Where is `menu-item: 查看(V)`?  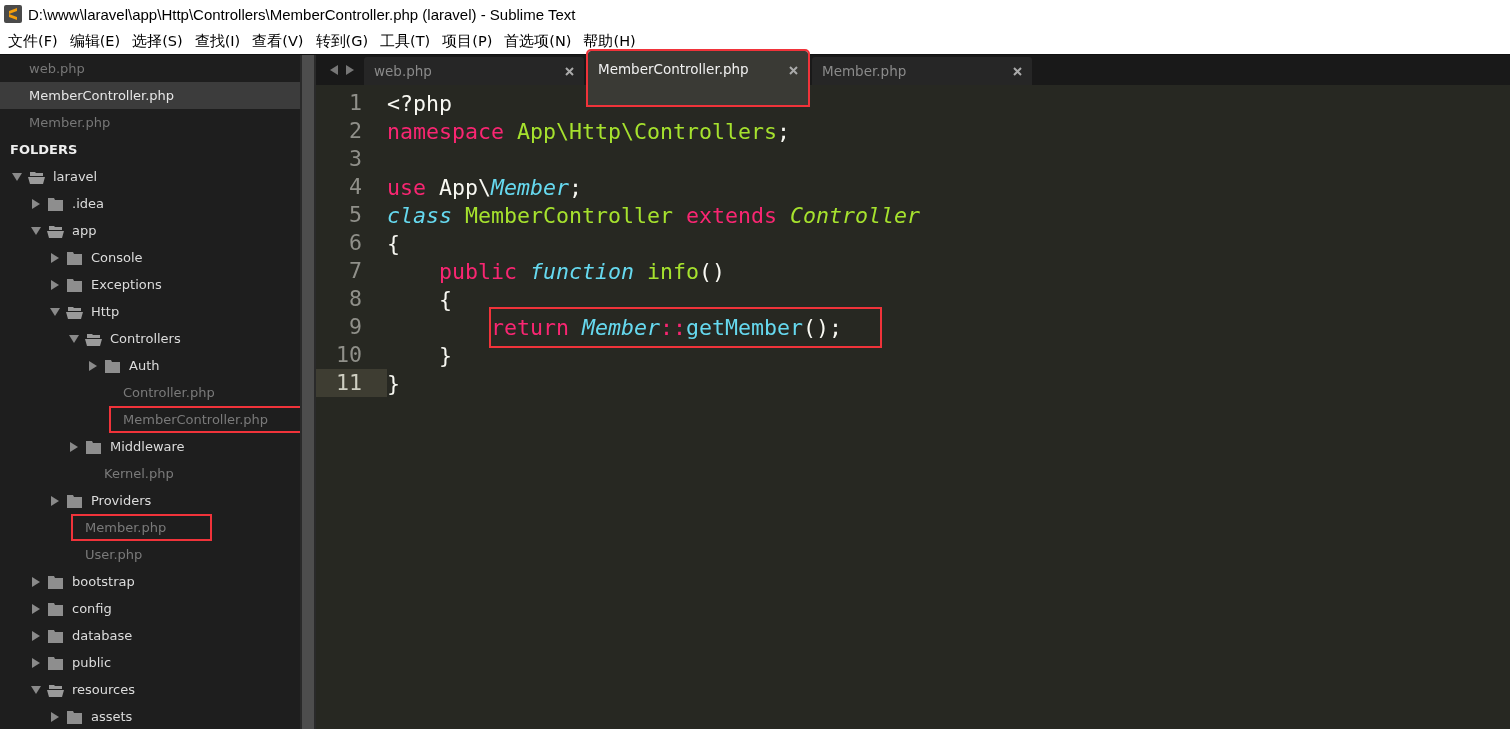 menu-item: 查看(V) is located at coordinates (278, 41).